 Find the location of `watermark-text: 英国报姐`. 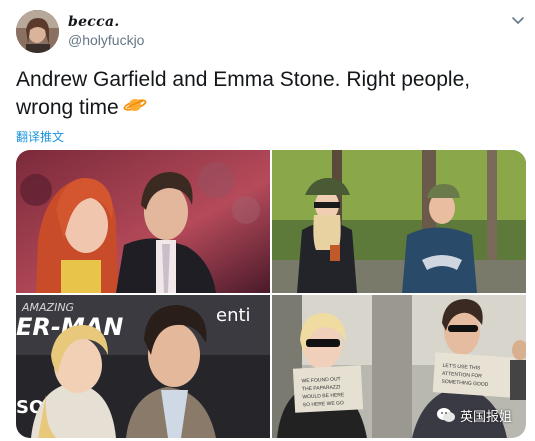

watermark-text: 英国报姐 is located at coordinates (486, 417).